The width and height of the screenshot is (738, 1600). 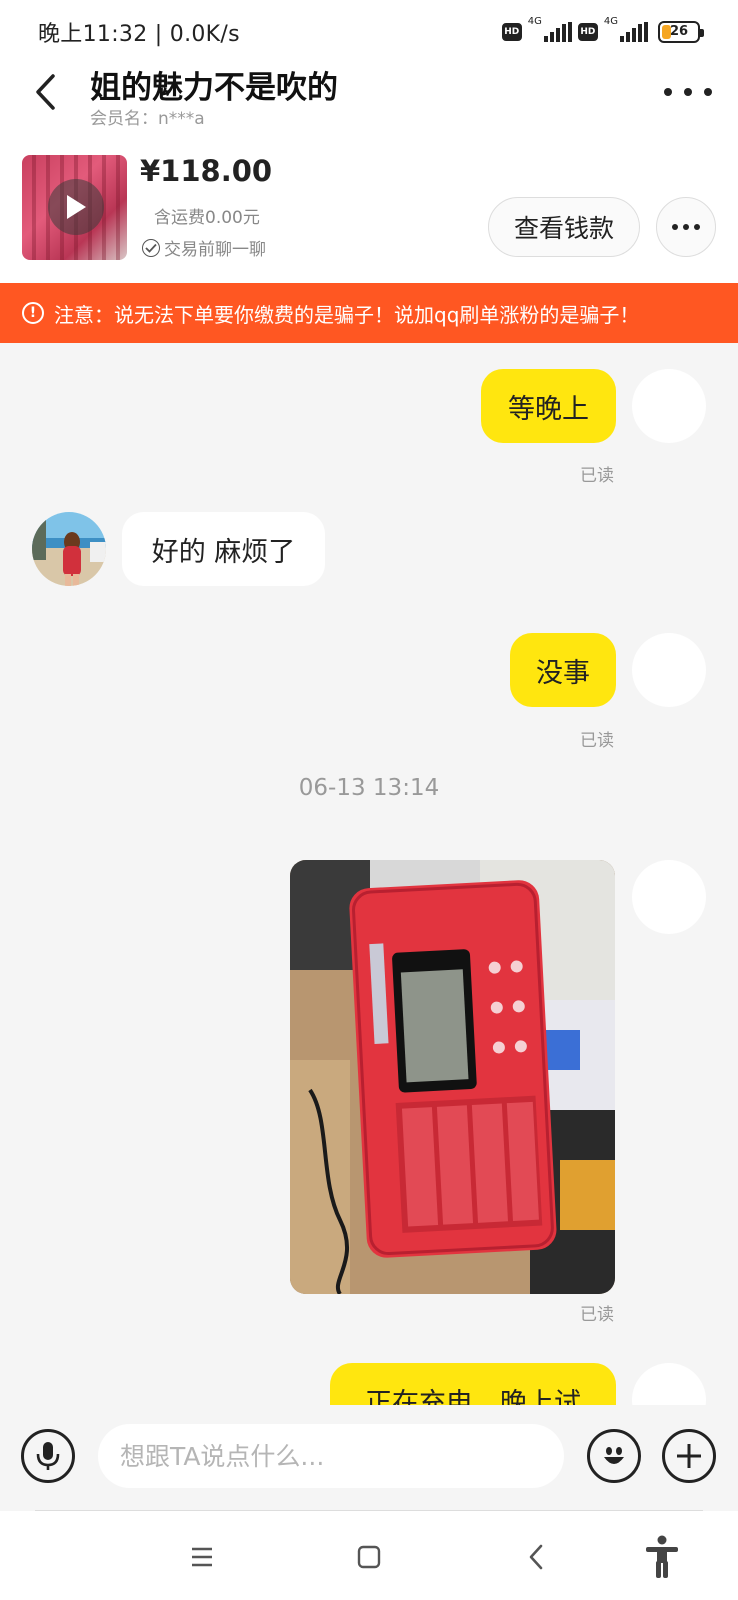 What do you see at coordinates (151, 247) in the screenshot?
I see `check-circle-icon` at bounding box center [151, 247].